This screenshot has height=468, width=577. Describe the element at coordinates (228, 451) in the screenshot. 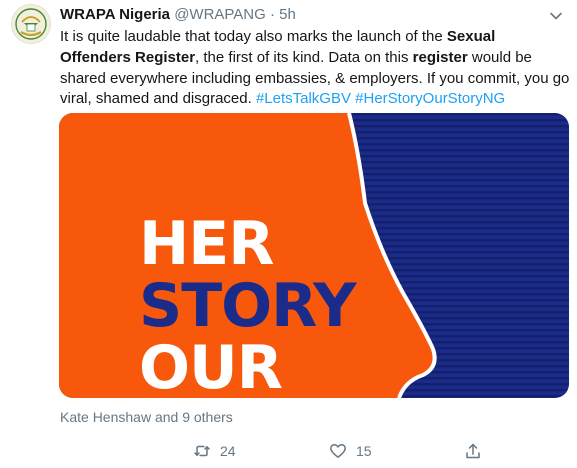

I see `retweet-count: 24` at that location.